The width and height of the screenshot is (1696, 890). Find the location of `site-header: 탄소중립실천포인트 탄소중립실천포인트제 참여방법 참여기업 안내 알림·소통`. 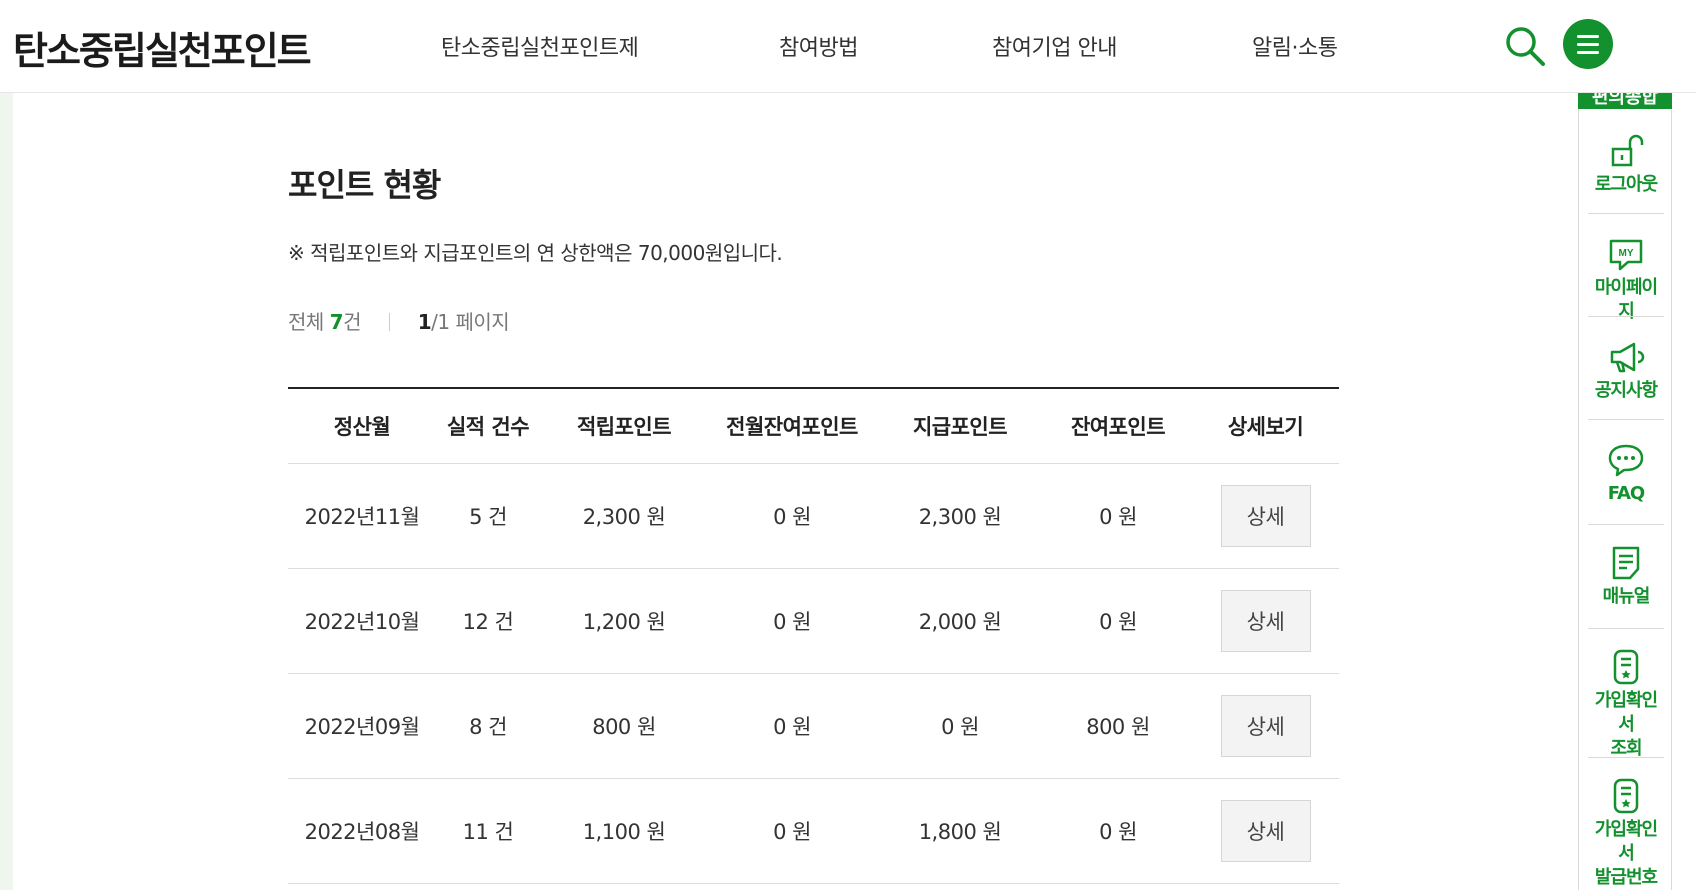

site-header: 탄소중립실천포인트 탄소중립실천포인트제 참여방법 참여기업 안내 알림·소통 is located at coordinates (848, 46).